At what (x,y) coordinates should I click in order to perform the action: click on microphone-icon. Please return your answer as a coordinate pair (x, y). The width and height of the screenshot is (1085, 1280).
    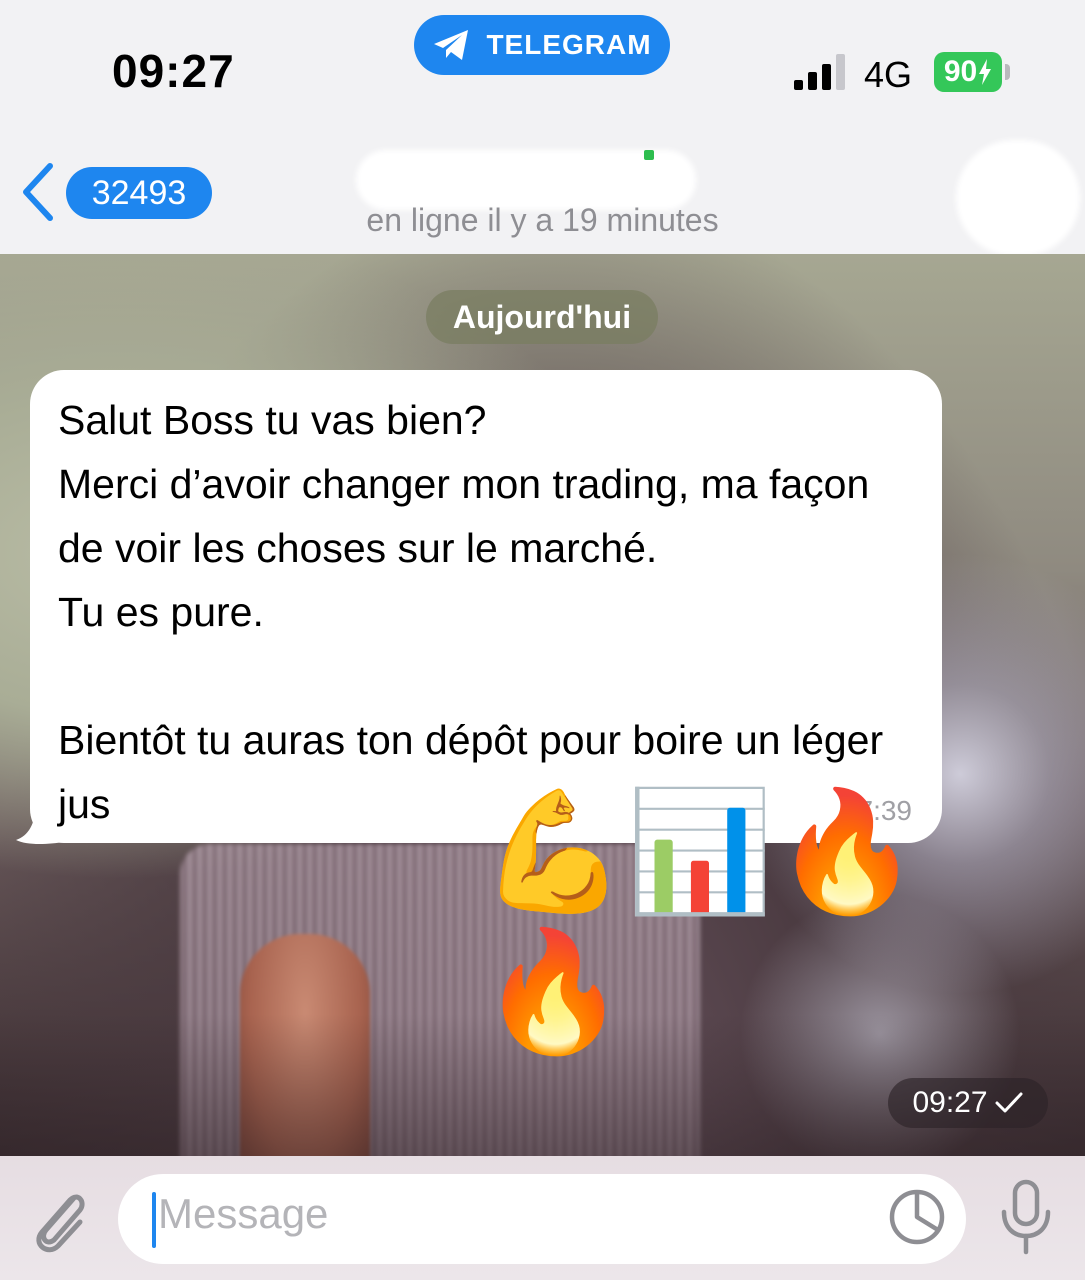
    Looking at the image, I should click on (1026, 1218).